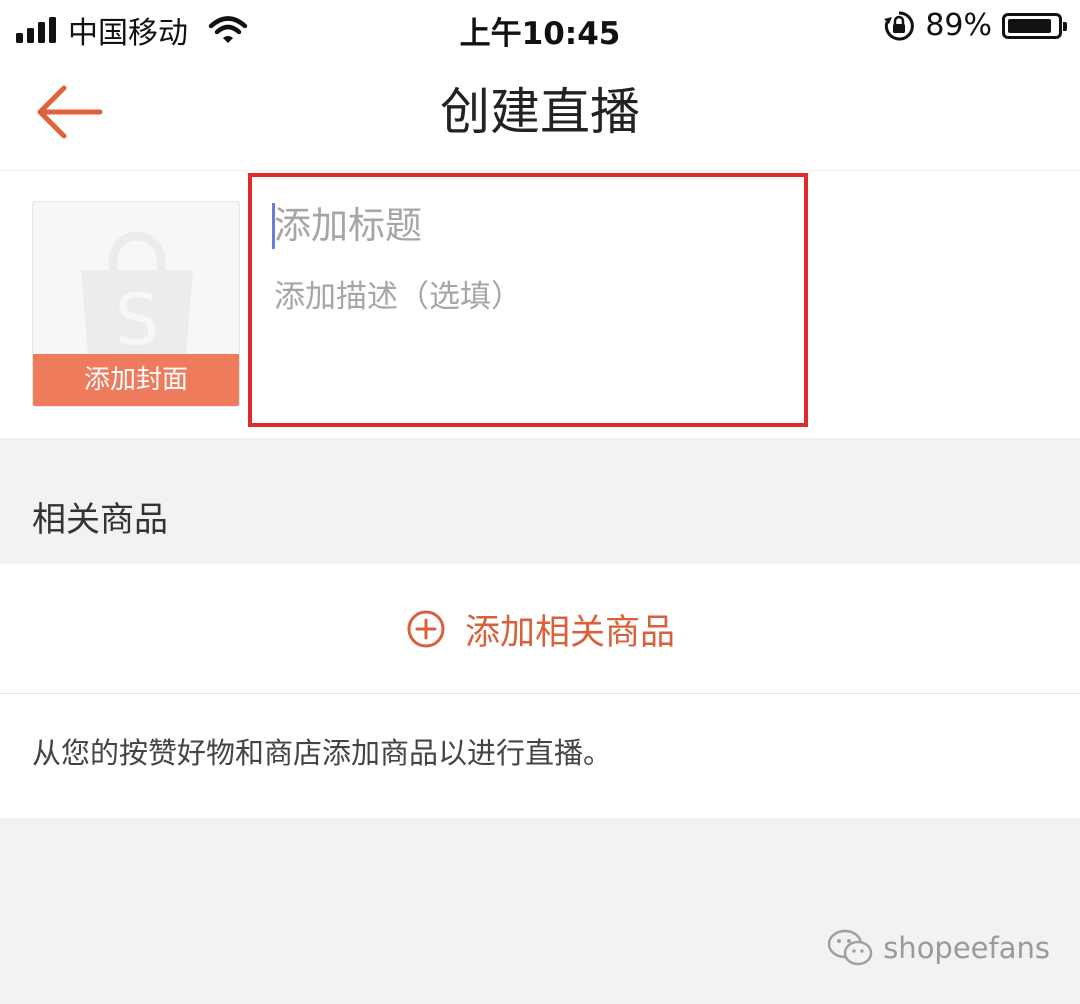 This screenshot has width=1080, height=1004. I want to click on battery-level-fill, so click(1029, 25).